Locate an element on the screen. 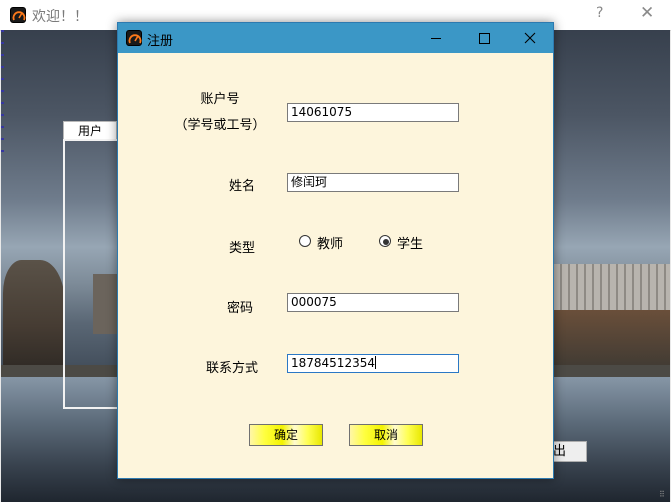 This screenshot has width=671, height=502. name-label: 姓名 is located at coordinates (241, 186).